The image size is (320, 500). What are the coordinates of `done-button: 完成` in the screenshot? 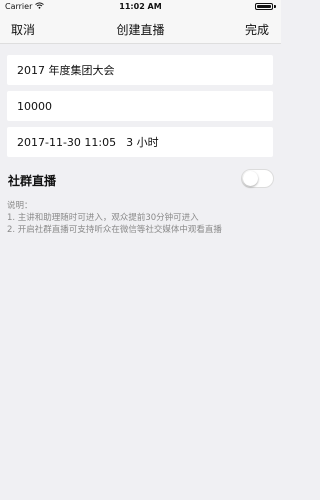 It's located at (257, 29).